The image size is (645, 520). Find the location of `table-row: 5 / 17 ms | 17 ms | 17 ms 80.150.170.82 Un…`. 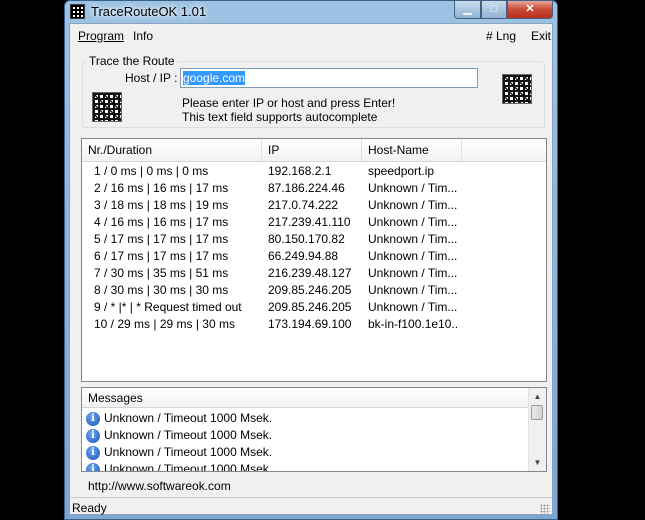

table-row: 5 / 17 ms | 17 ms | 17 ms 80.150.170.82 Un… is located at coordinates (314, 239).